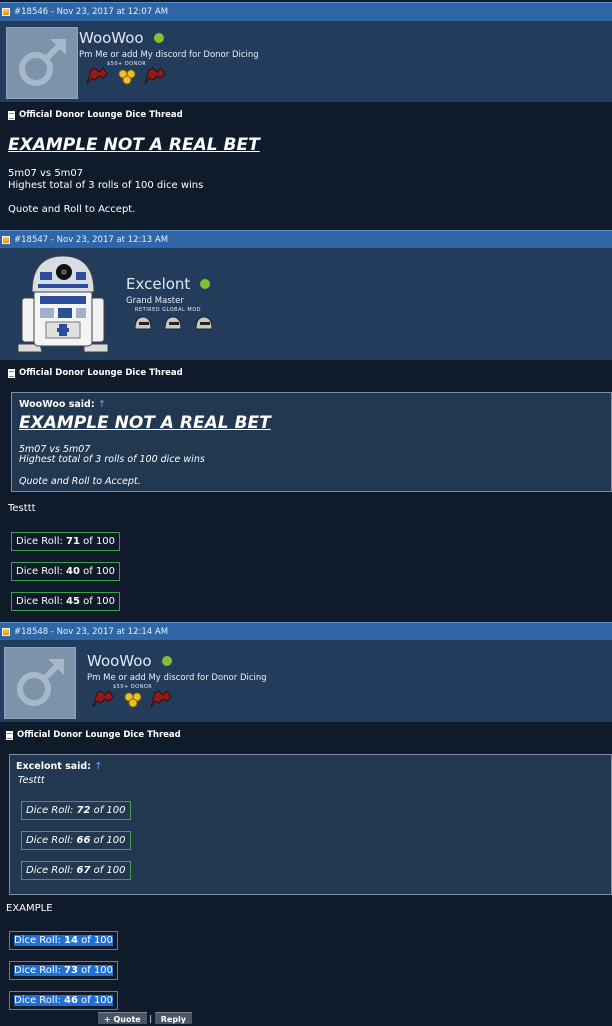 The width and height of the screenshot is (612, 1026). I want to click on dice-roll-value: 73, so click(71, 970).